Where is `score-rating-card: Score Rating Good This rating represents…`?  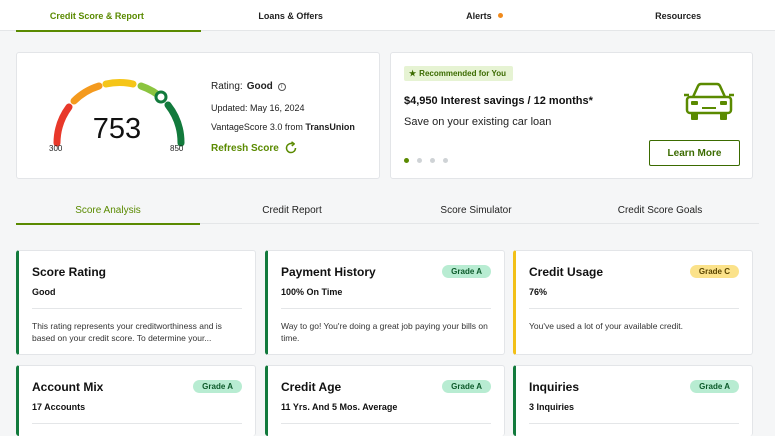 score-rating-card: Score Rating Good This rating represents… is located at coordinates (136, 302).